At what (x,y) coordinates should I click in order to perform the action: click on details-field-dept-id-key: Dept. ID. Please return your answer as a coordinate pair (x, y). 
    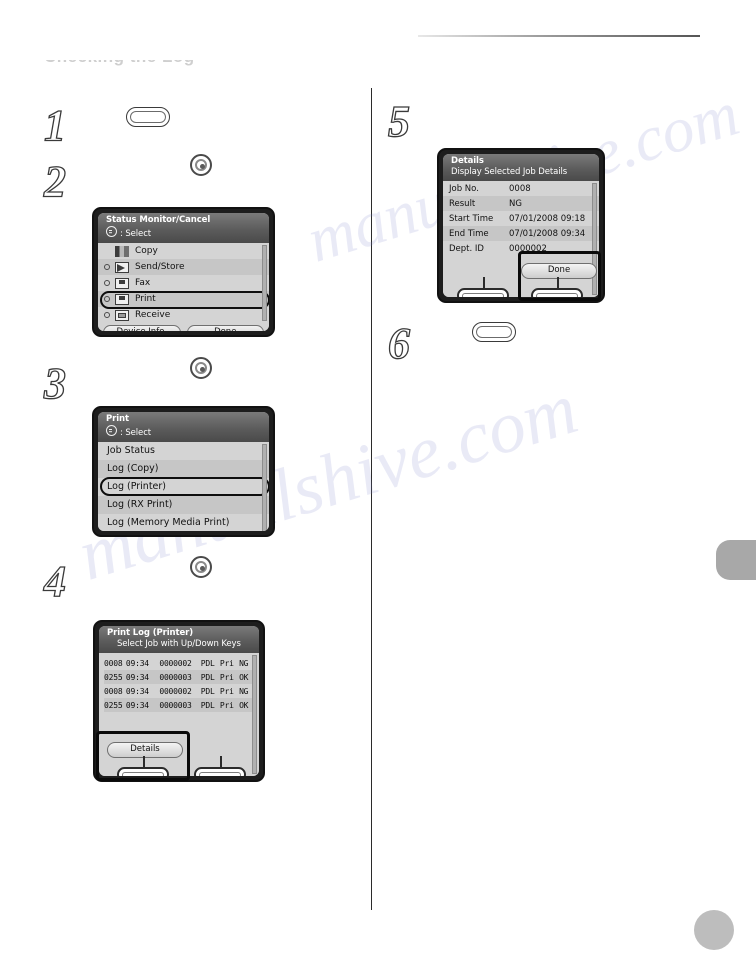
    Looking at the image, I should click on (466, 248).